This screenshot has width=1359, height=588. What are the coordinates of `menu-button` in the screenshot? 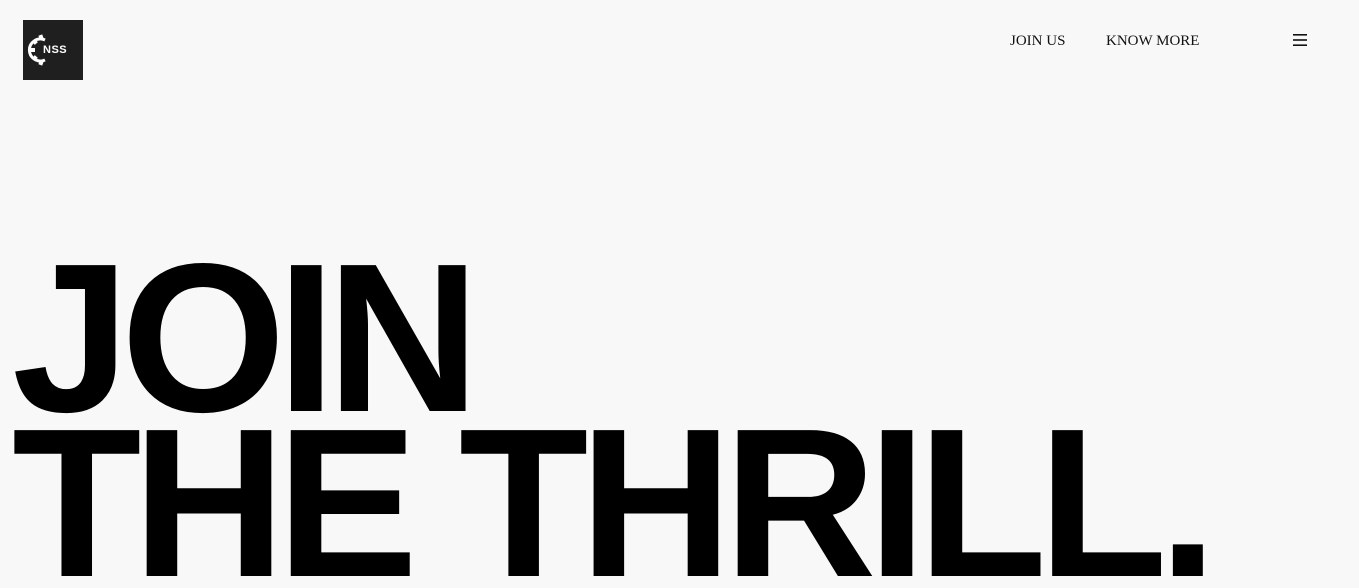 It's located at (1300, 40).